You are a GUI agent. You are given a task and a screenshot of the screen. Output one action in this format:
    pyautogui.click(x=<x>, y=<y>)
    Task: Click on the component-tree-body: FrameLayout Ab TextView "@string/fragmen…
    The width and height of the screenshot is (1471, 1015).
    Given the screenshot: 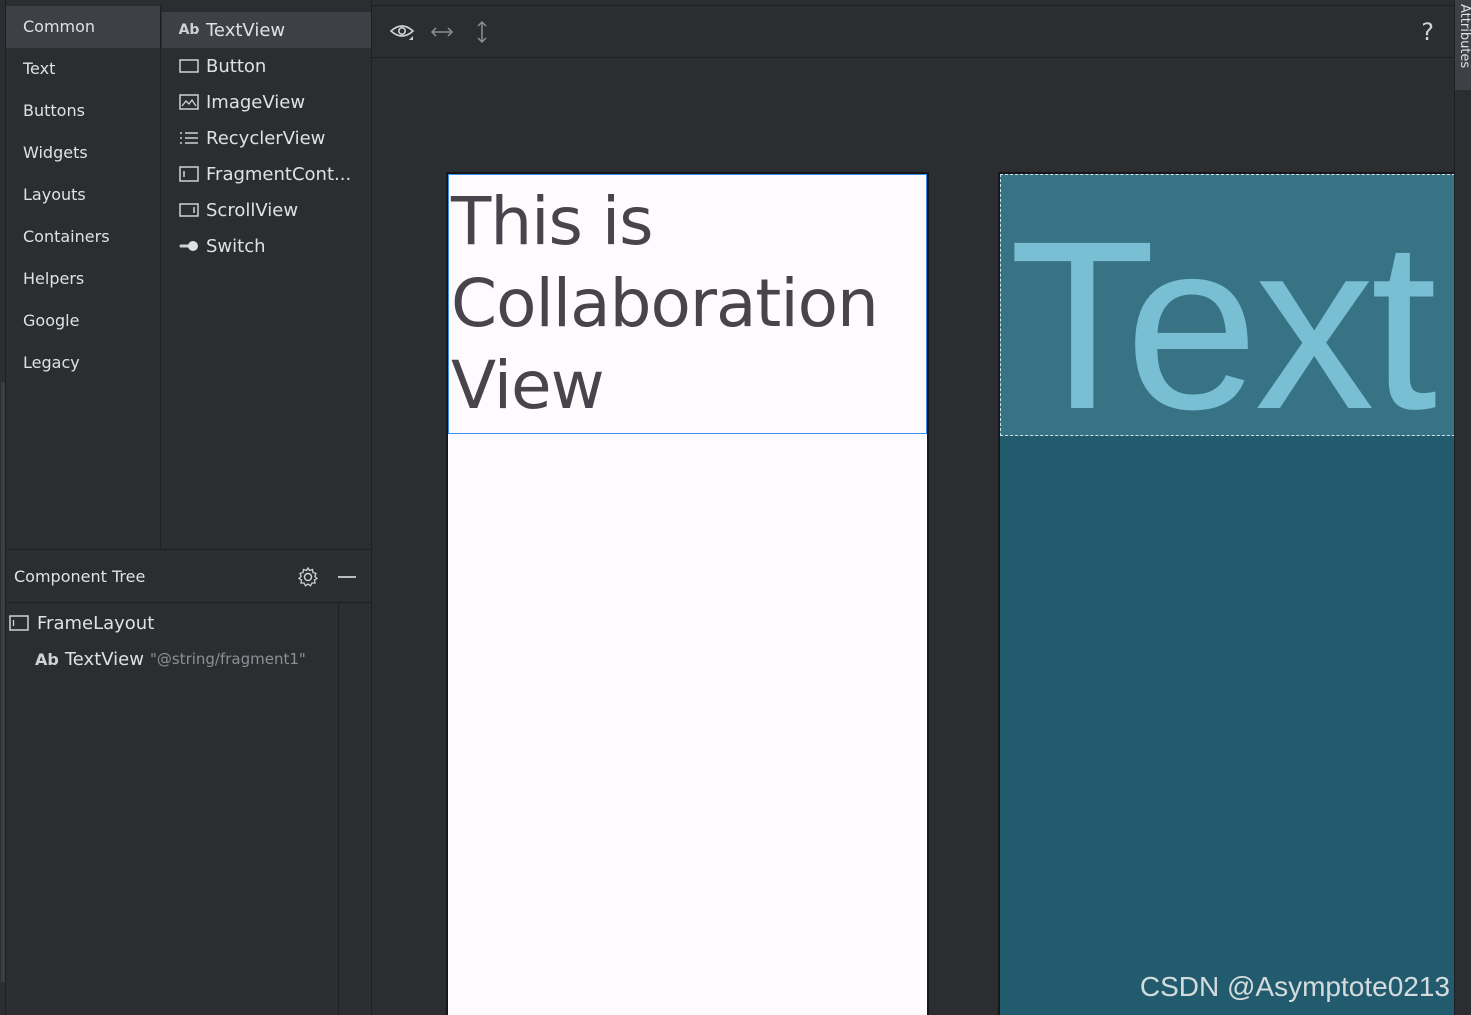 What is the action you would take?
    pyautogui.click(x=172, y=809)
    